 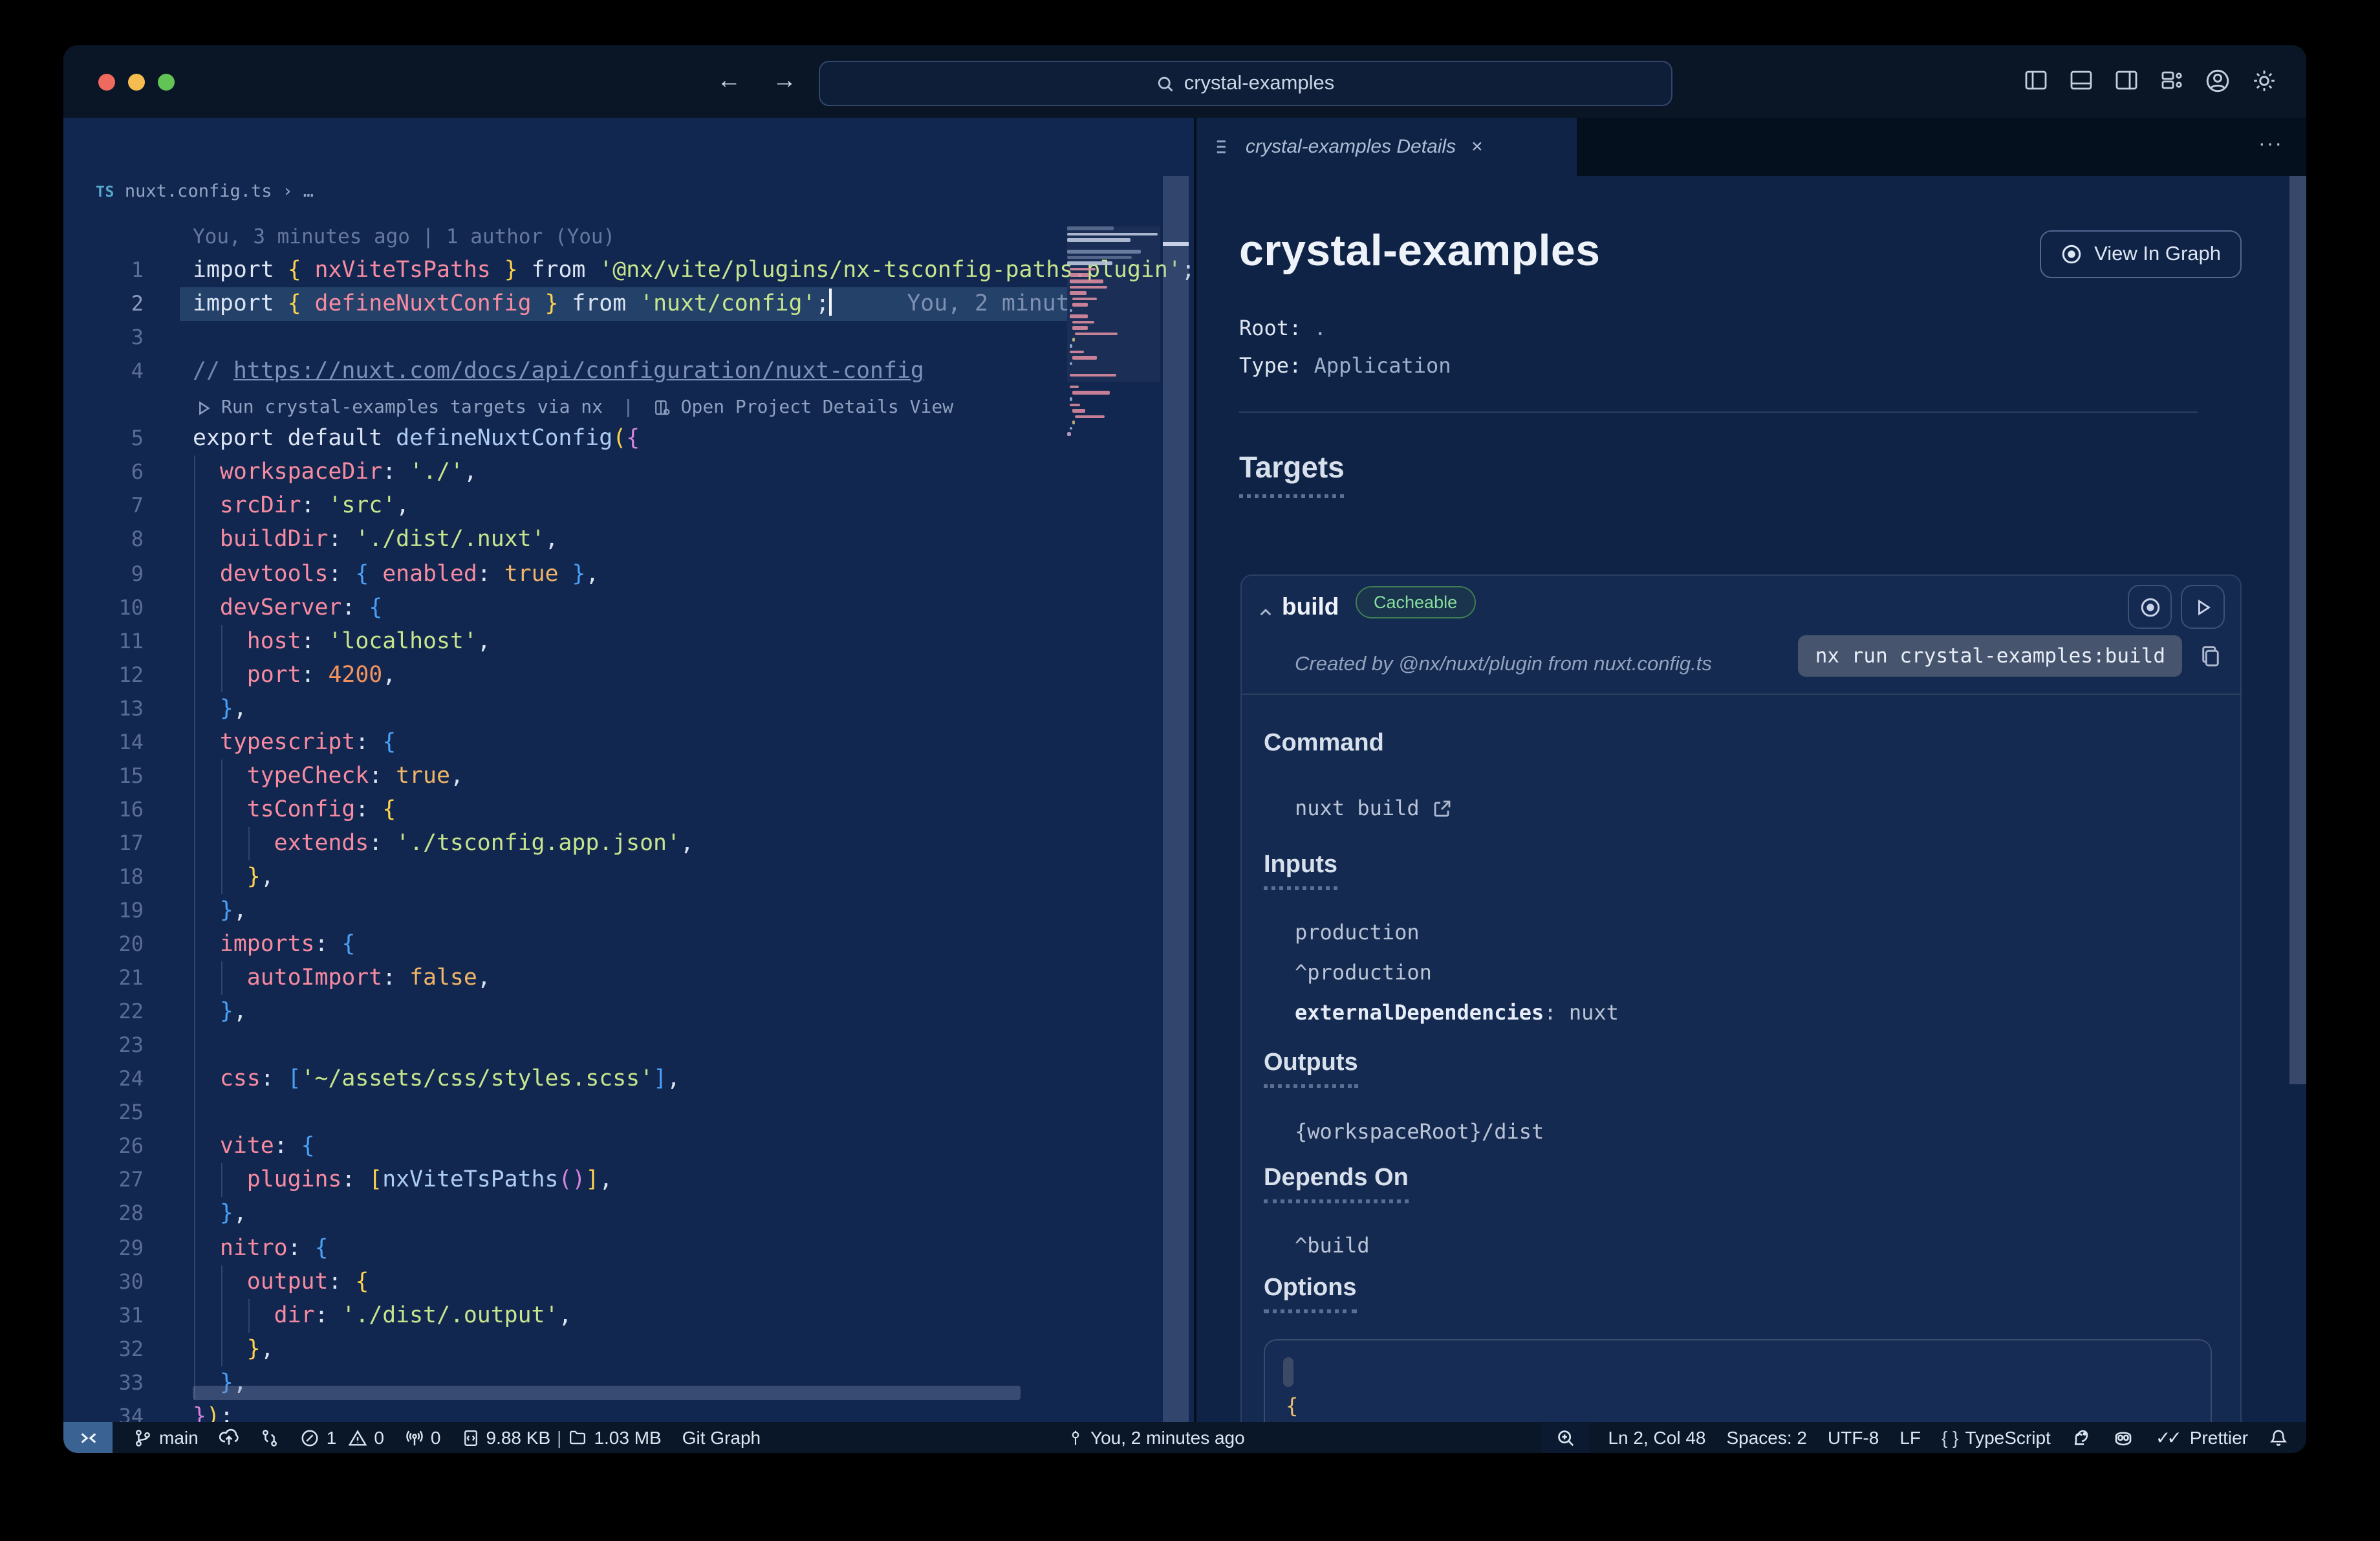 What do you see at coordinates (1265, 612) in the screenshot?
I see `collapse-chevron-icon` at bounding box center [1265, 612].